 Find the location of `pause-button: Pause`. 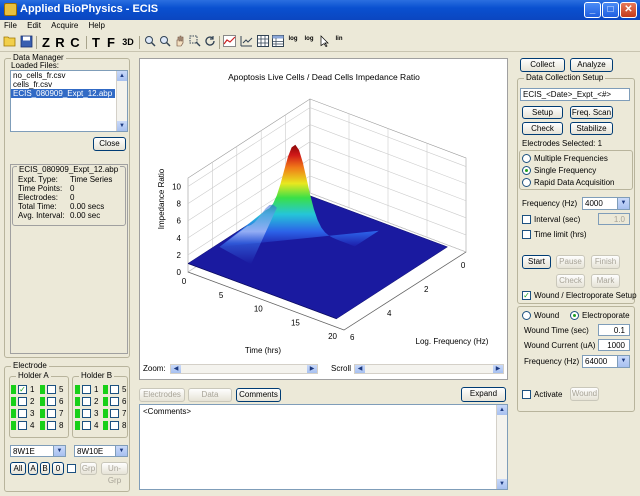

pause-button: Pause is located at coordinates (570, 262).